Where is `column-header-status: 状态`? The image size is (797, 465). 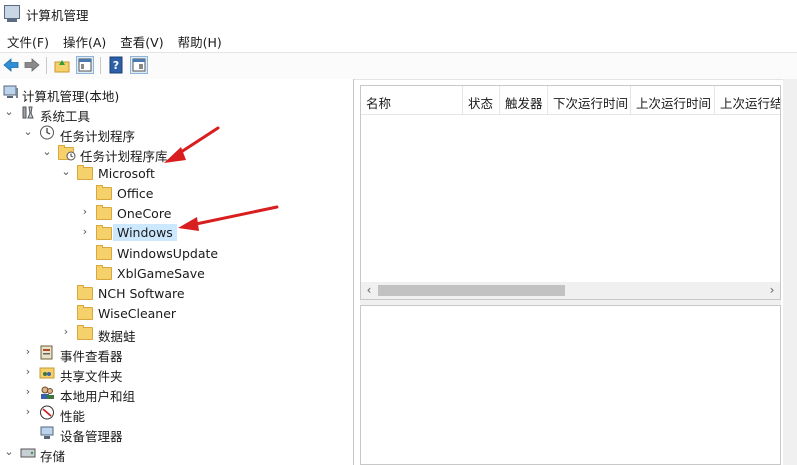
column-header-status: 状态 is located at coordinates (481, 100).